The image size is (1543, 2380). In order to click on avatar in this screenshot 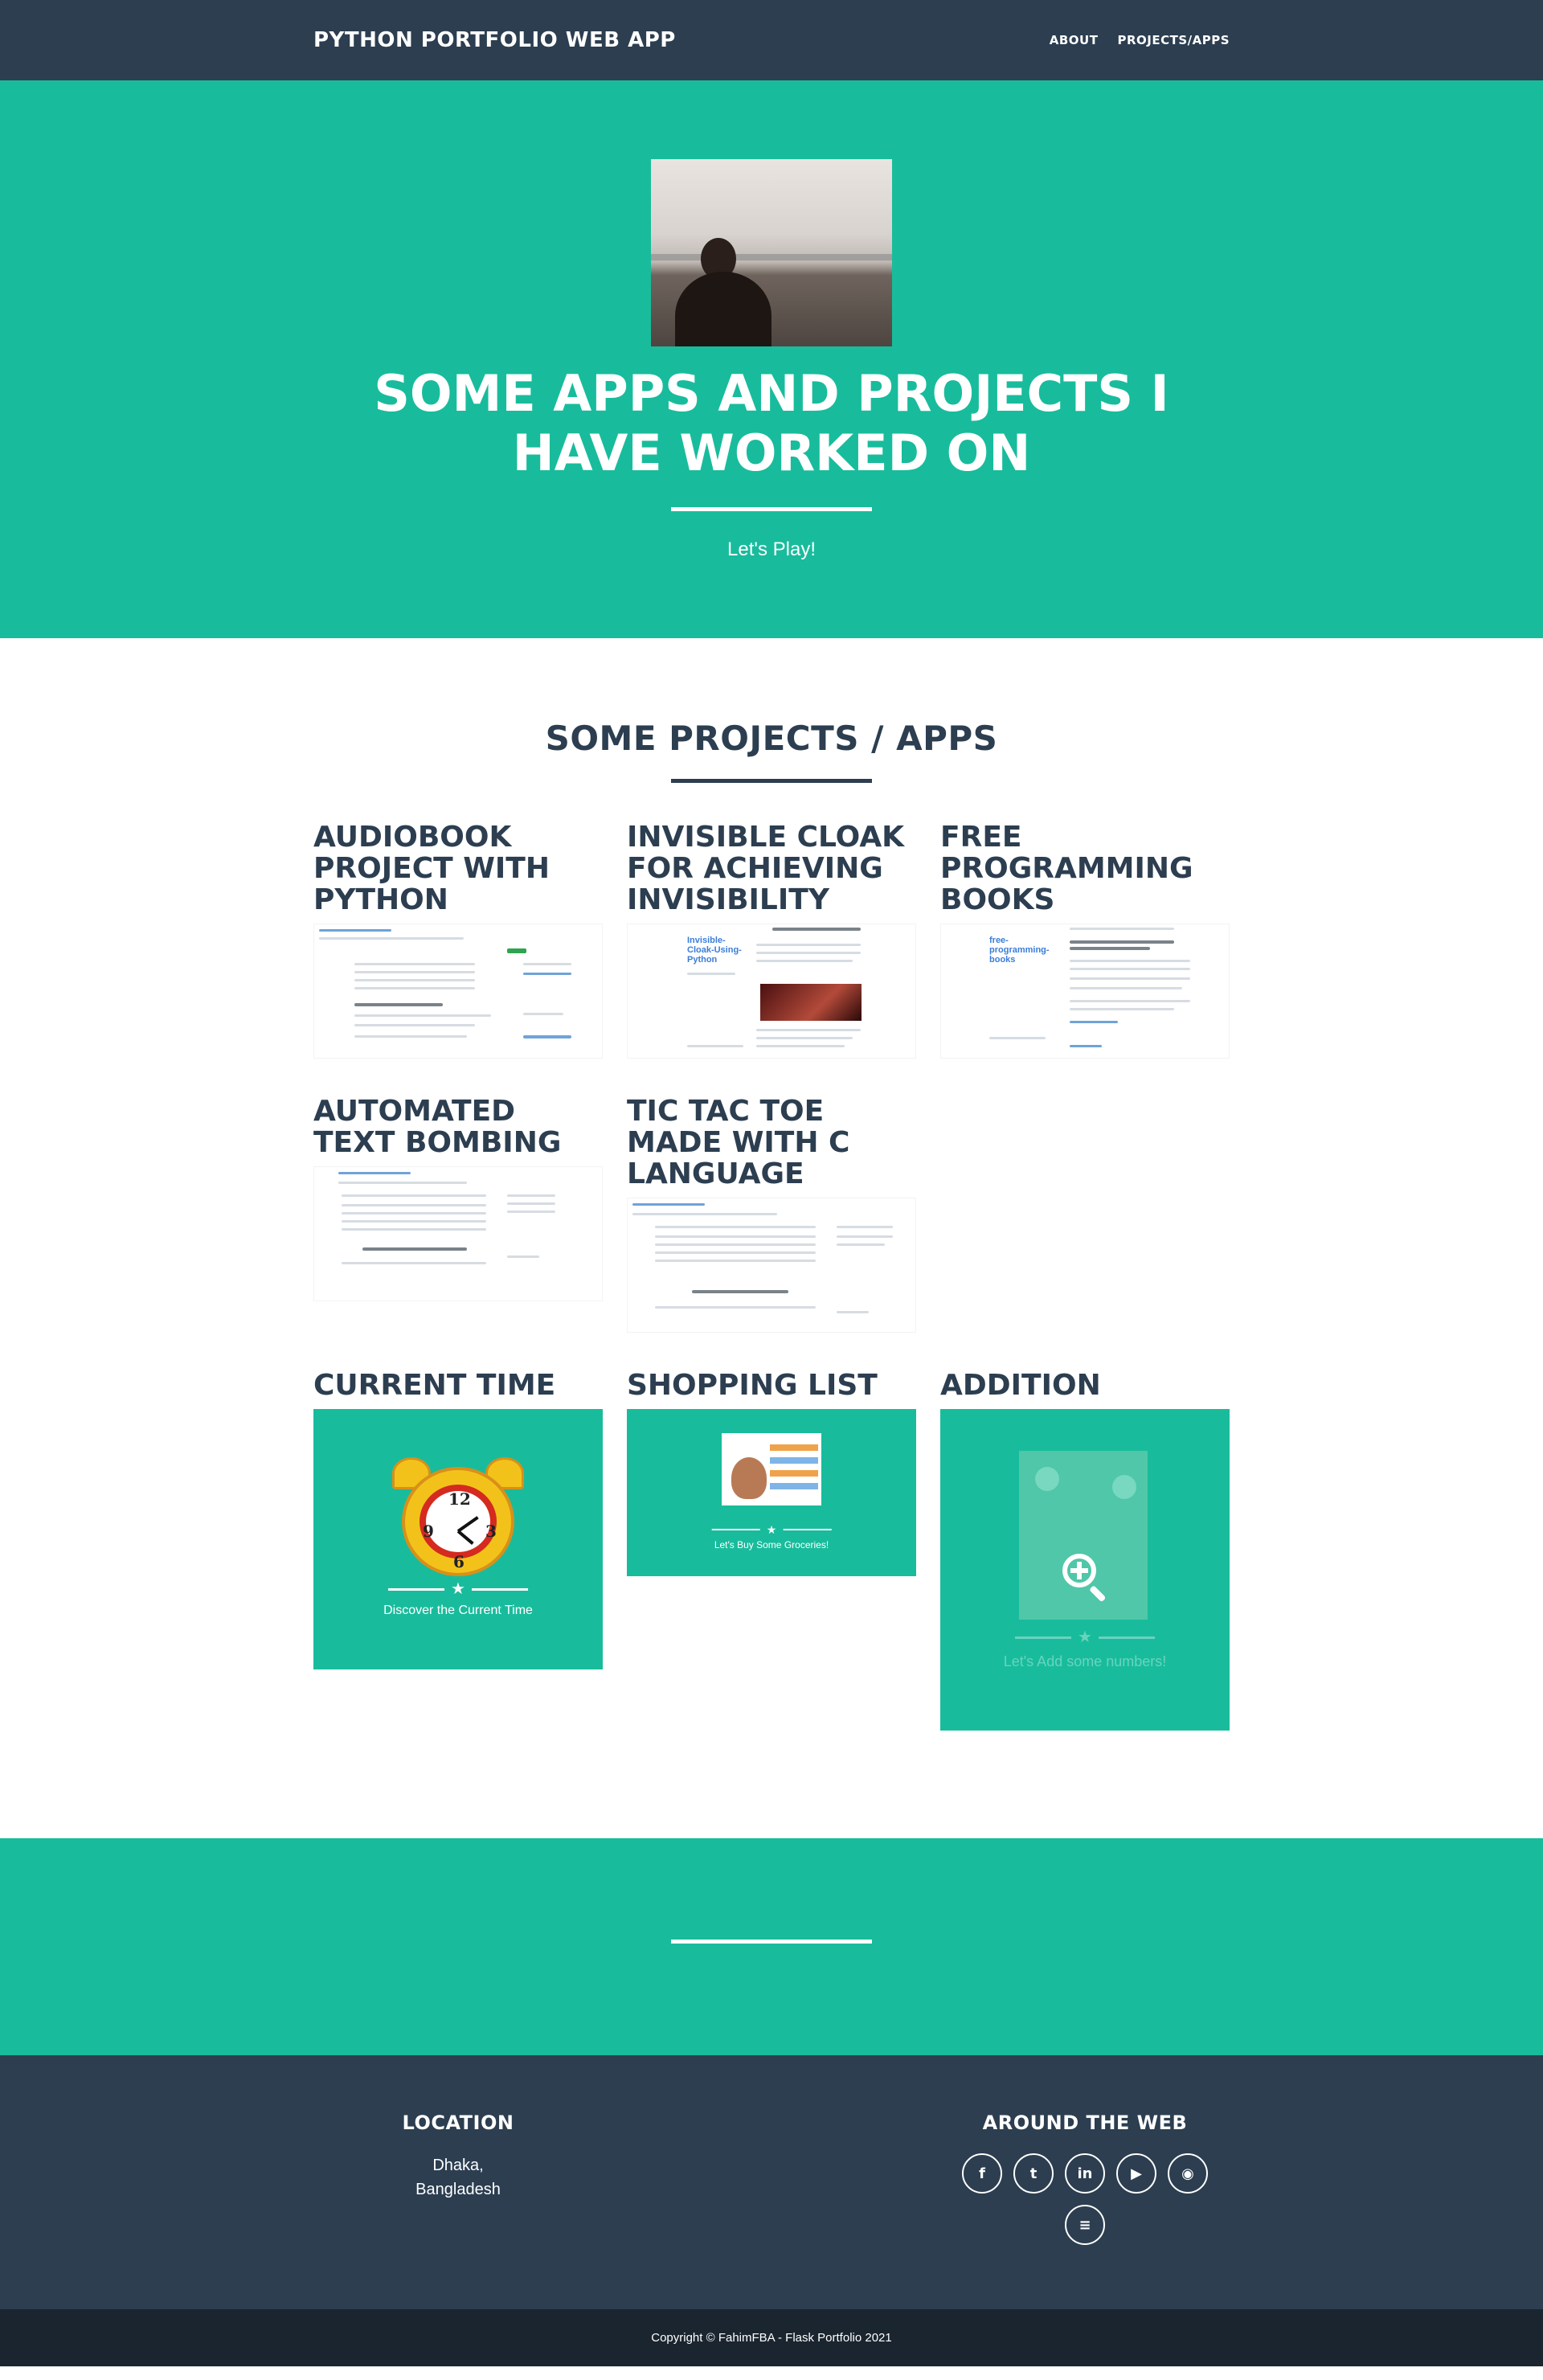, I will do `click(771, 252)`.